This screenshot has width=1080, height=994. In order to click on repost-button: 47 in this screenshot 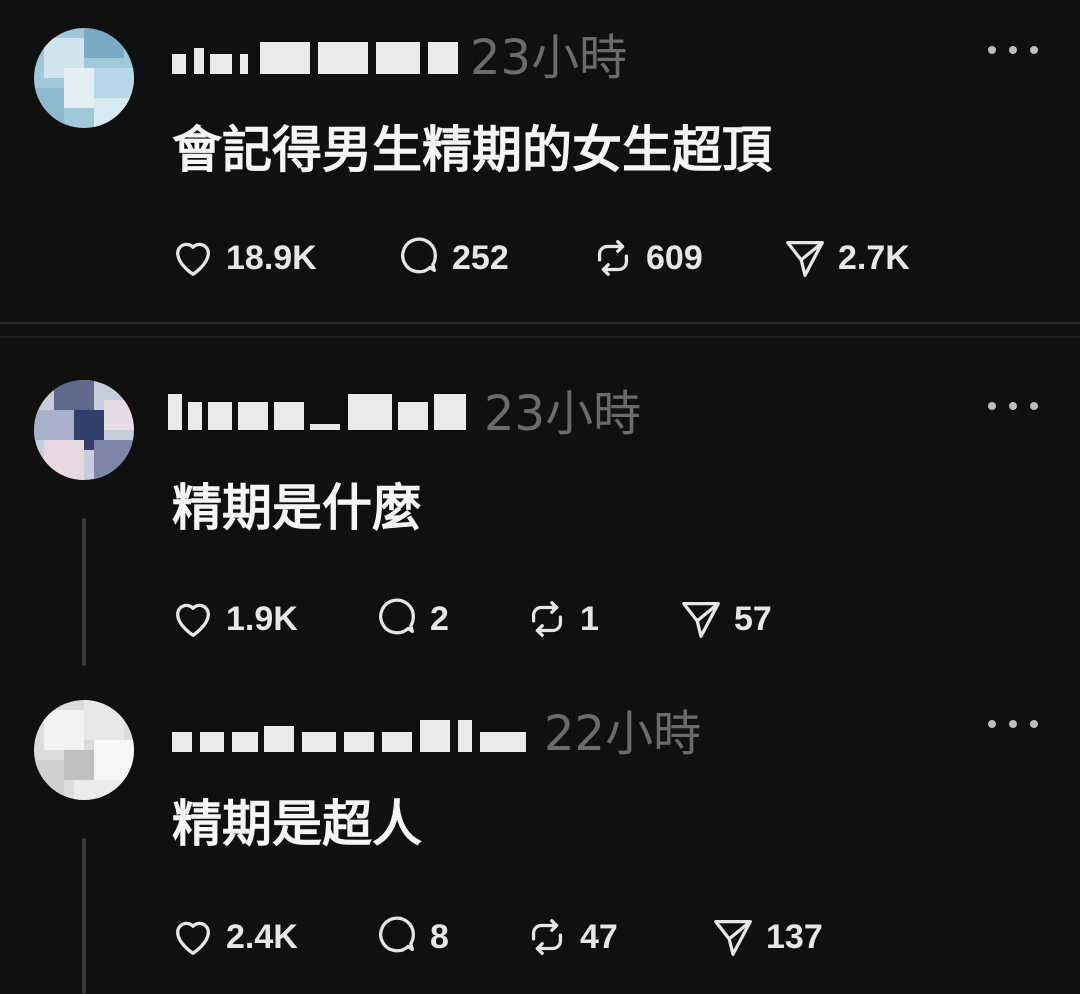, I will do `click(571, 937)`.